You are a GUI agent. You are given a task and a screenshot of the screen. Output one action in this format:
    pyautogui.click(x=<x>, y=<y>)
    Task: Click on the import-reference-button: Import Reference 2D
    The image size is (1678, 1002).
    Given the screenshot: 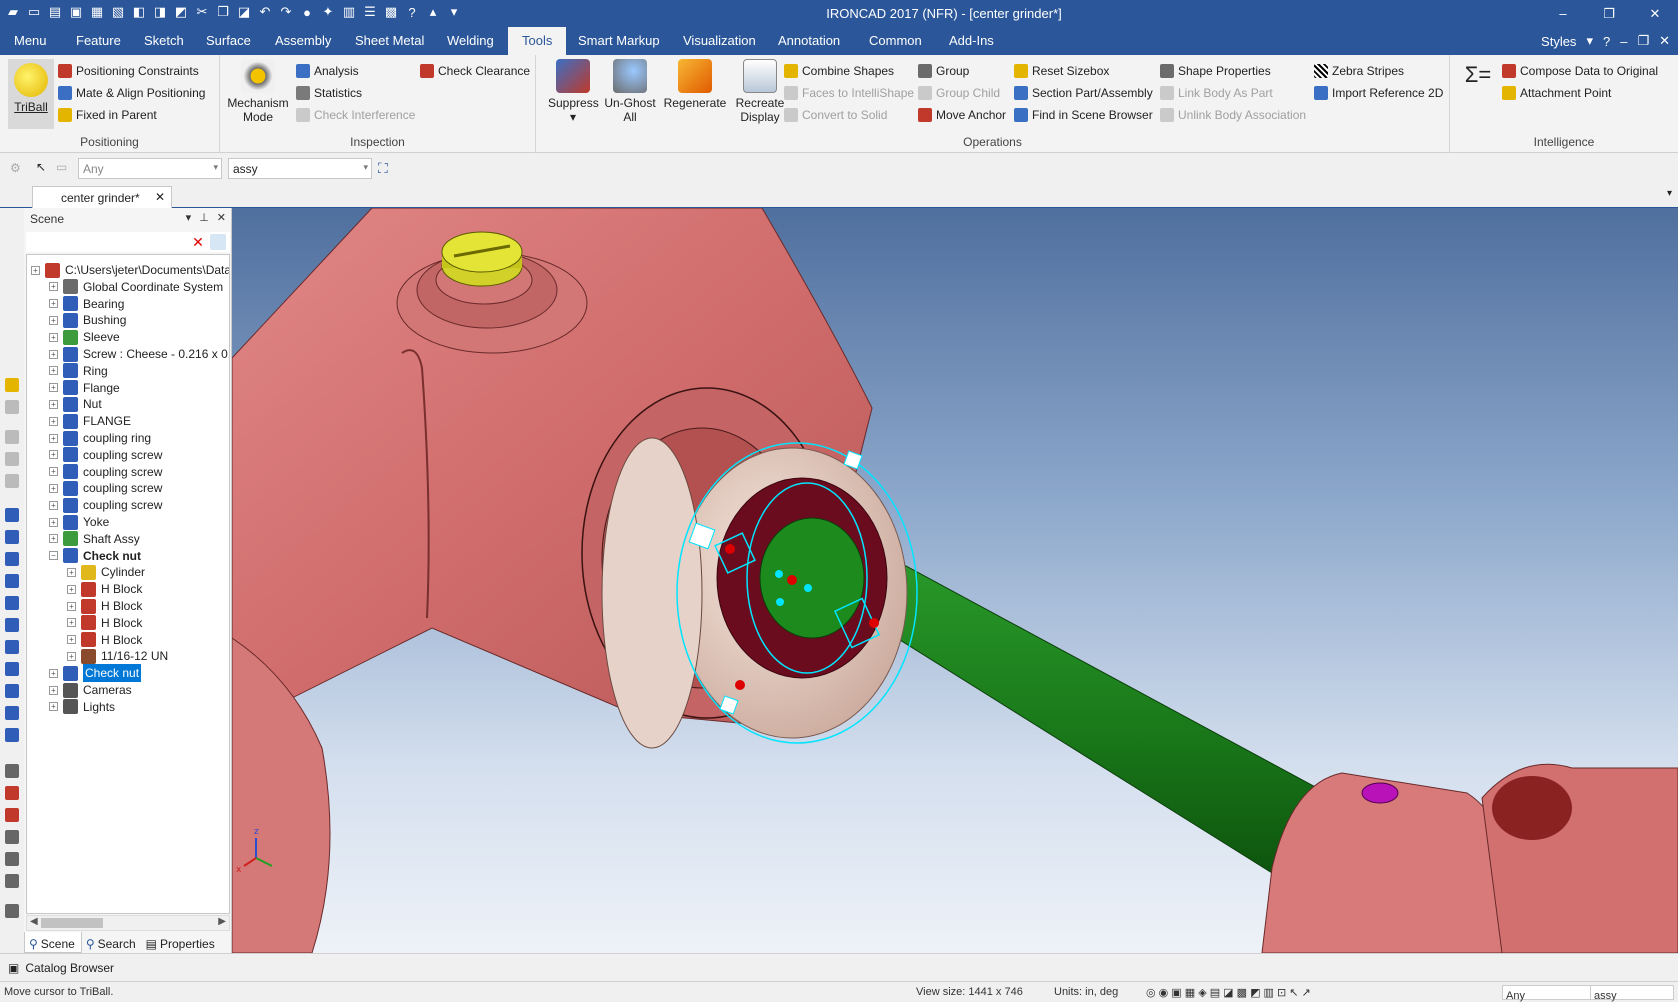 What is the action you would take?
    pyautogui.click(x=1378, y=93)
    